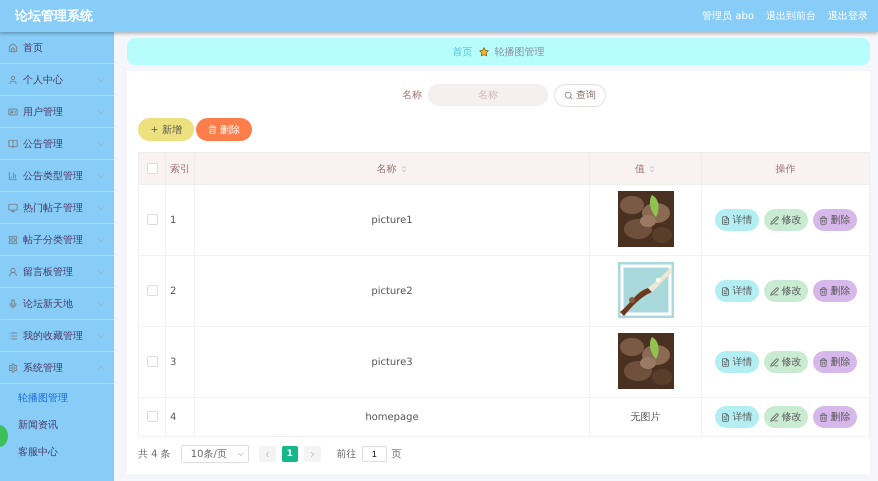  Describe the element at coordinates (786, 168) in the screenshot. I see `column-header: 操作` at that location.